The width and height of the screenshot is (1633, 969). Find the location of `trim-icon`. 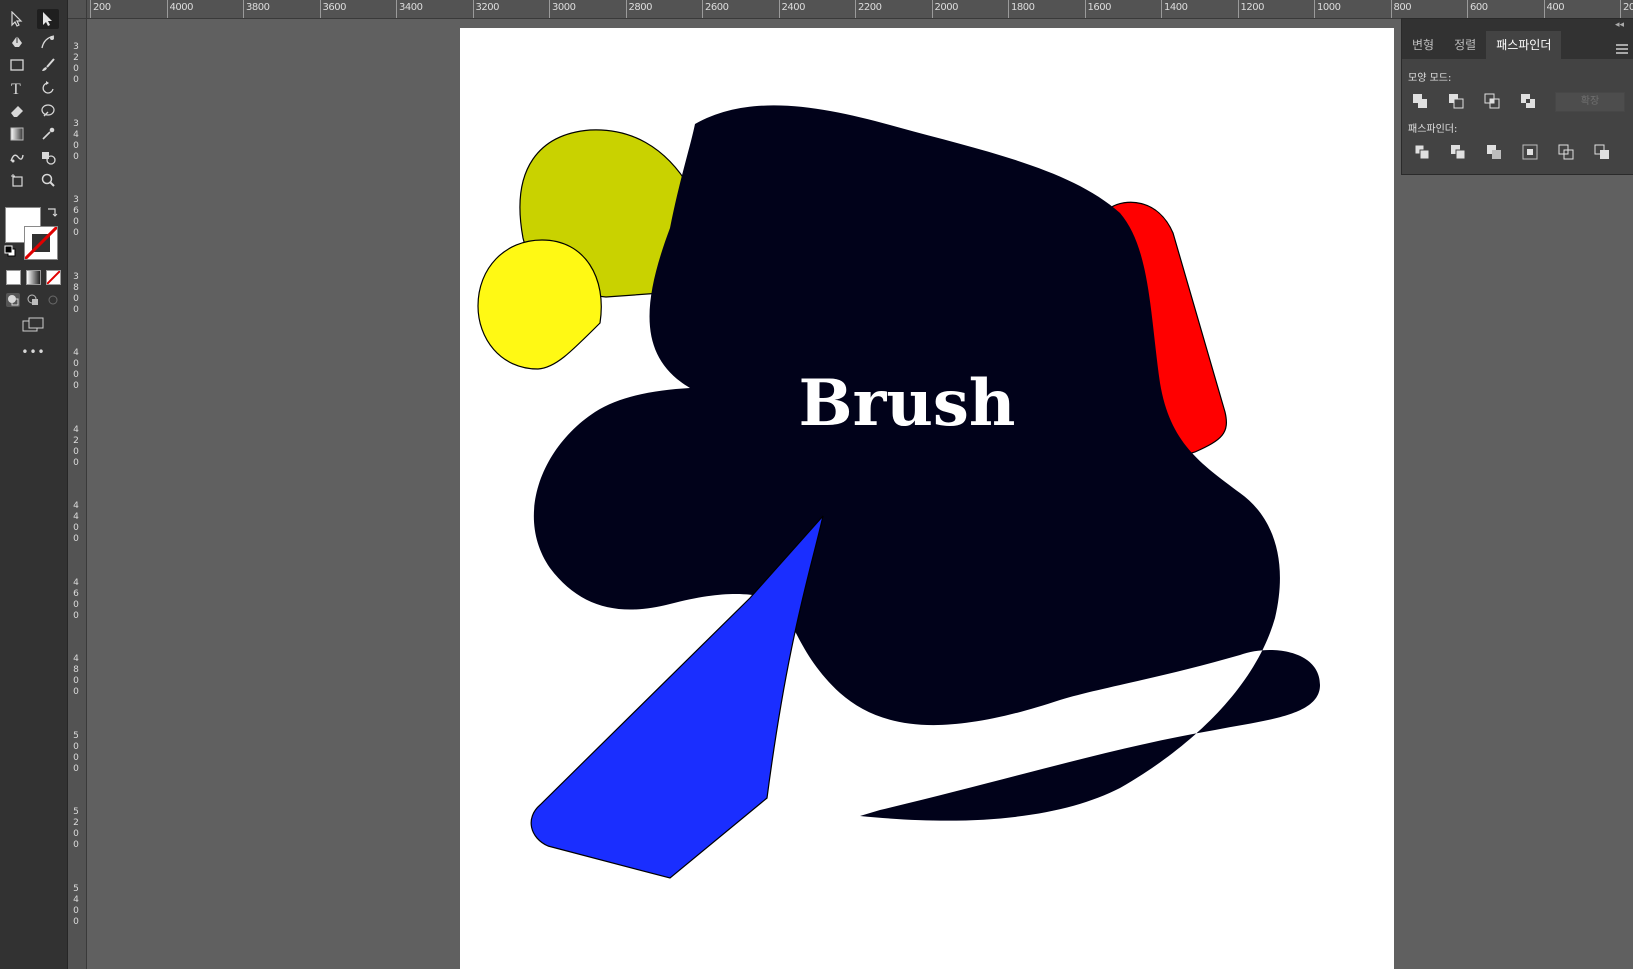

trim-icon is located at coordinates (1458, 152).